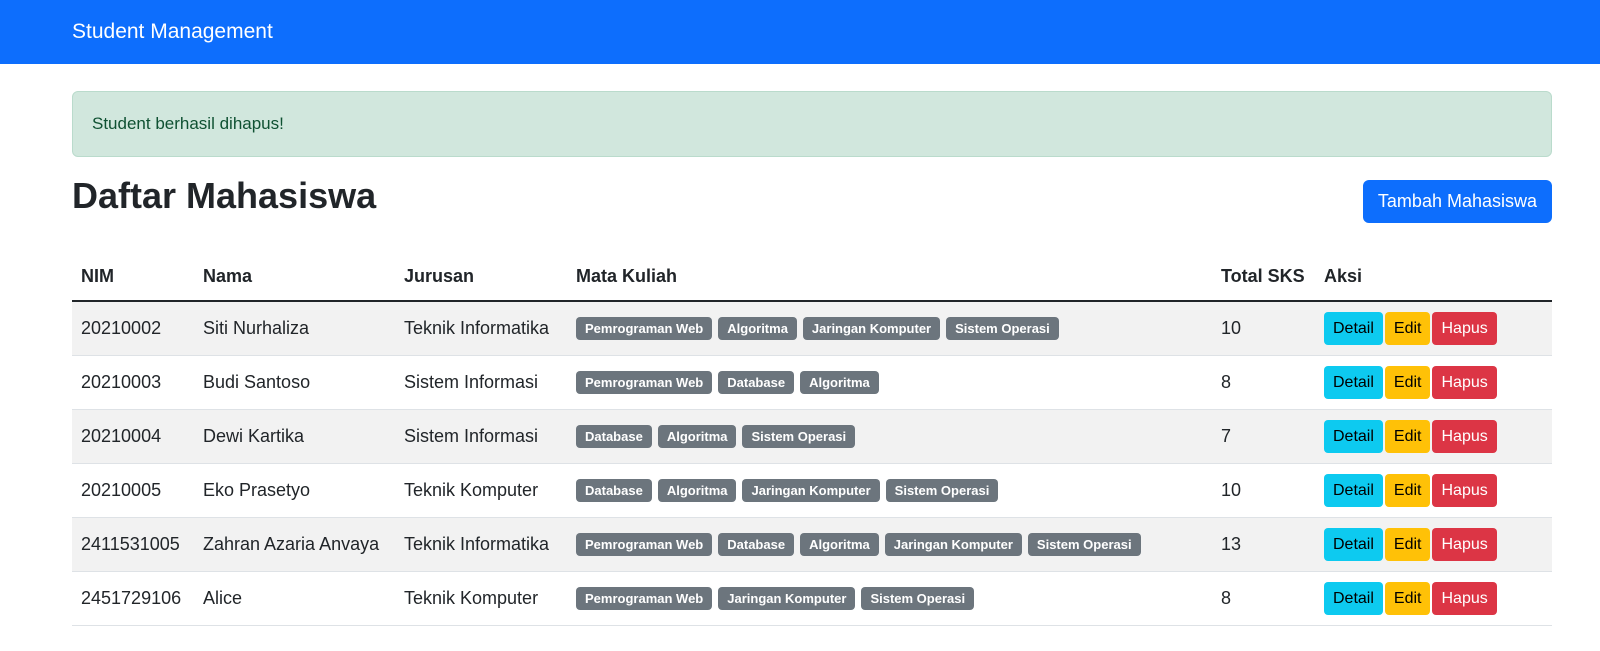 The image size is (1600, 651). What do you see at coordinates (812, 124) in the screenshot?
I see `success-alert: Student berhasil dihapus!` at bounding box center [812, 124].